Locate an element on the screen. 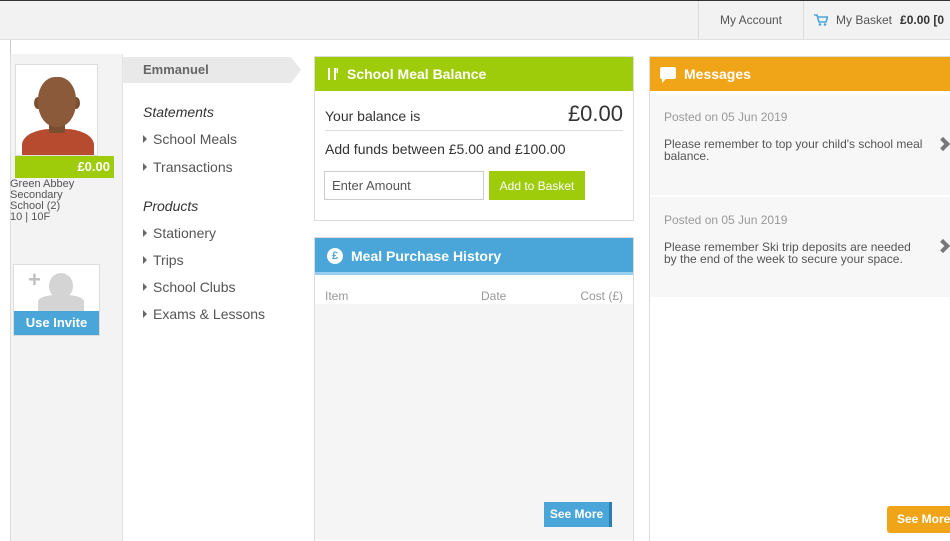 This screenshot has height=541, width=950. use-invite-button: Use Invite is located at coordinates (56, 323).